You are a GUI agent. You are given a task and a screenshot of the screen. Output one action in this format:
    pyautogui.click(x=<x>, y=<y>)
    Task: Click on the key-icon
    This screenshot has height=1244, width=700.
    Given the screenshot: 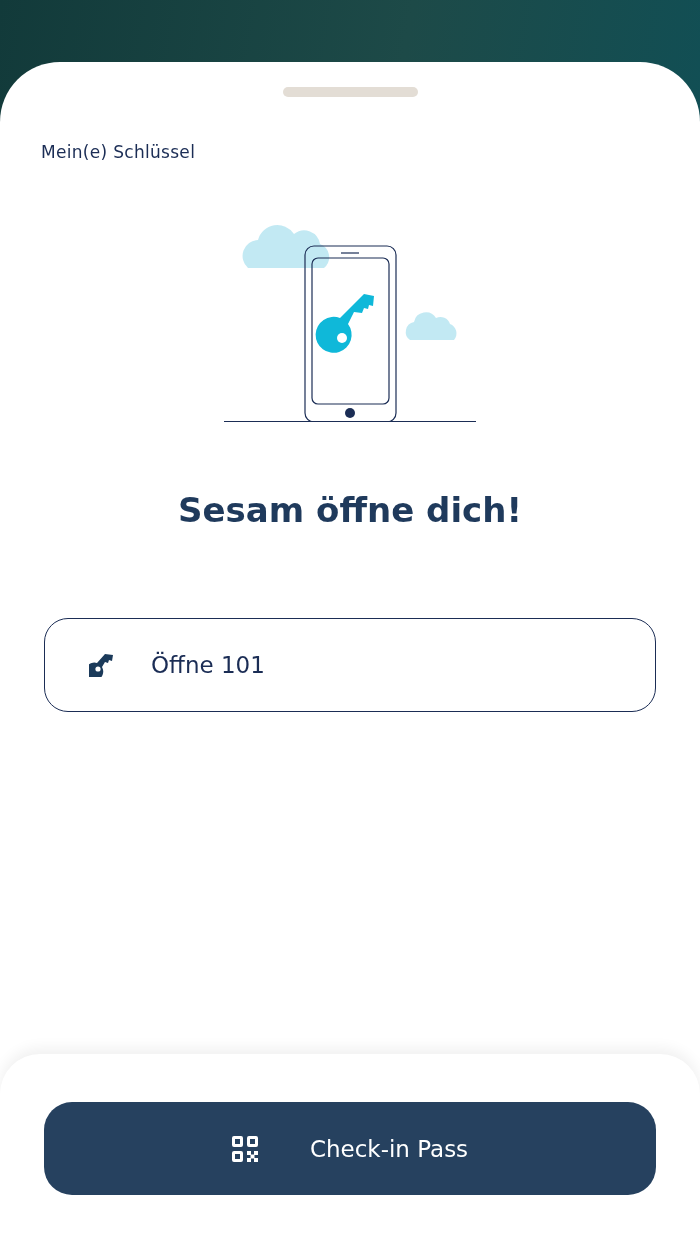 What is the action you would take?
    pyautogui.click(x=102, y=665)
    